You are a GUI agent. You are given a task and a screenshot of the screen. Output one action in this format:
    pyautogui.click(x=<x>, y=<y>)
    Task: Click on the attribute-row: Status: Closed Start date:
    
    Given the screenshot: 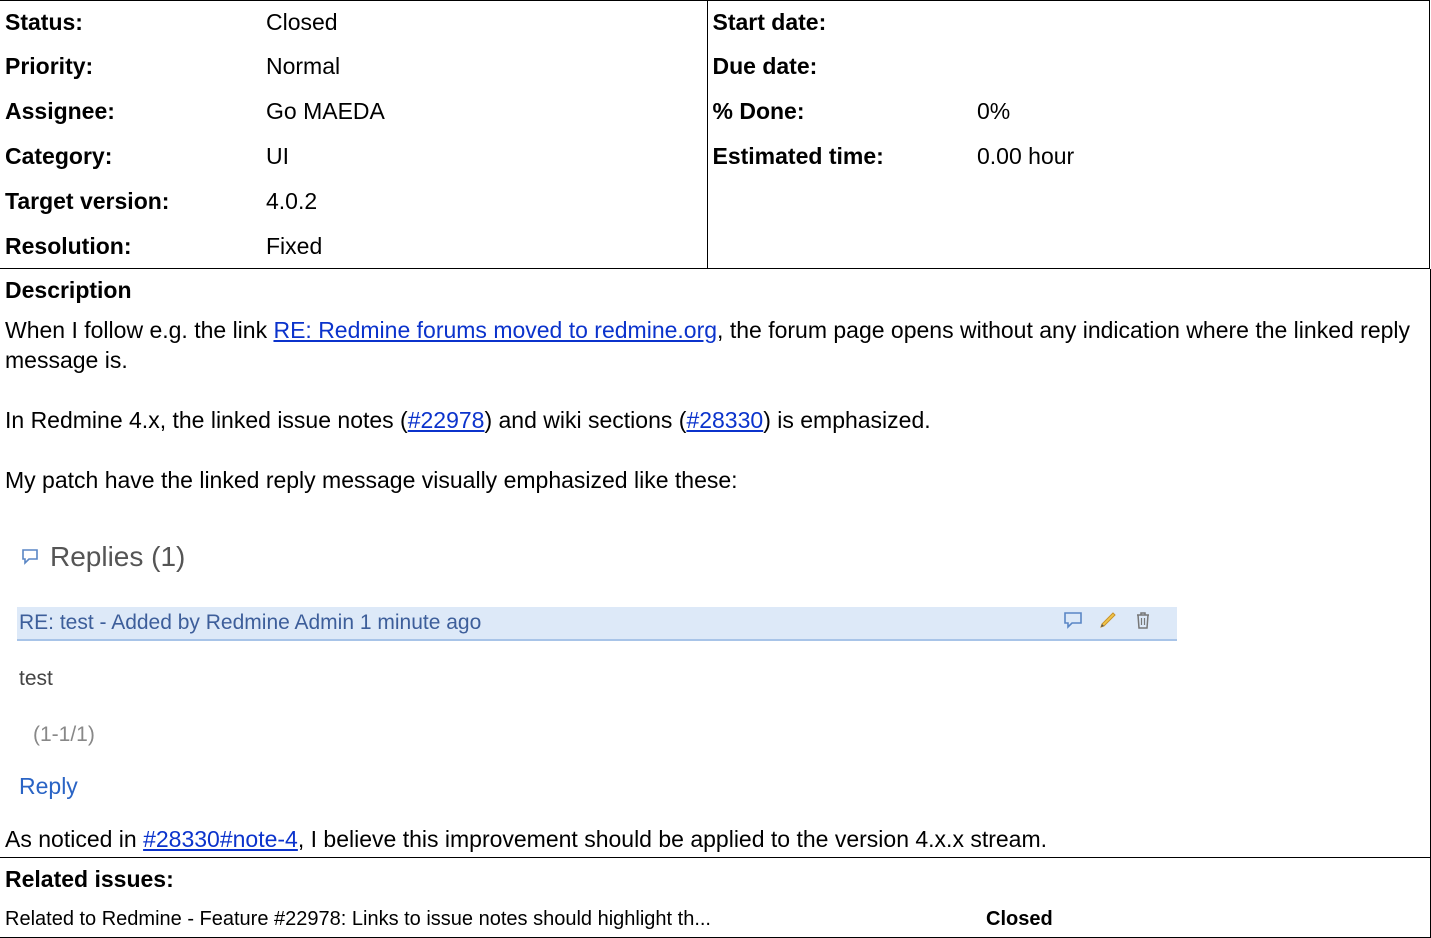 What is the action you would take?
    pyautogui.click(x=715, y=22)
    